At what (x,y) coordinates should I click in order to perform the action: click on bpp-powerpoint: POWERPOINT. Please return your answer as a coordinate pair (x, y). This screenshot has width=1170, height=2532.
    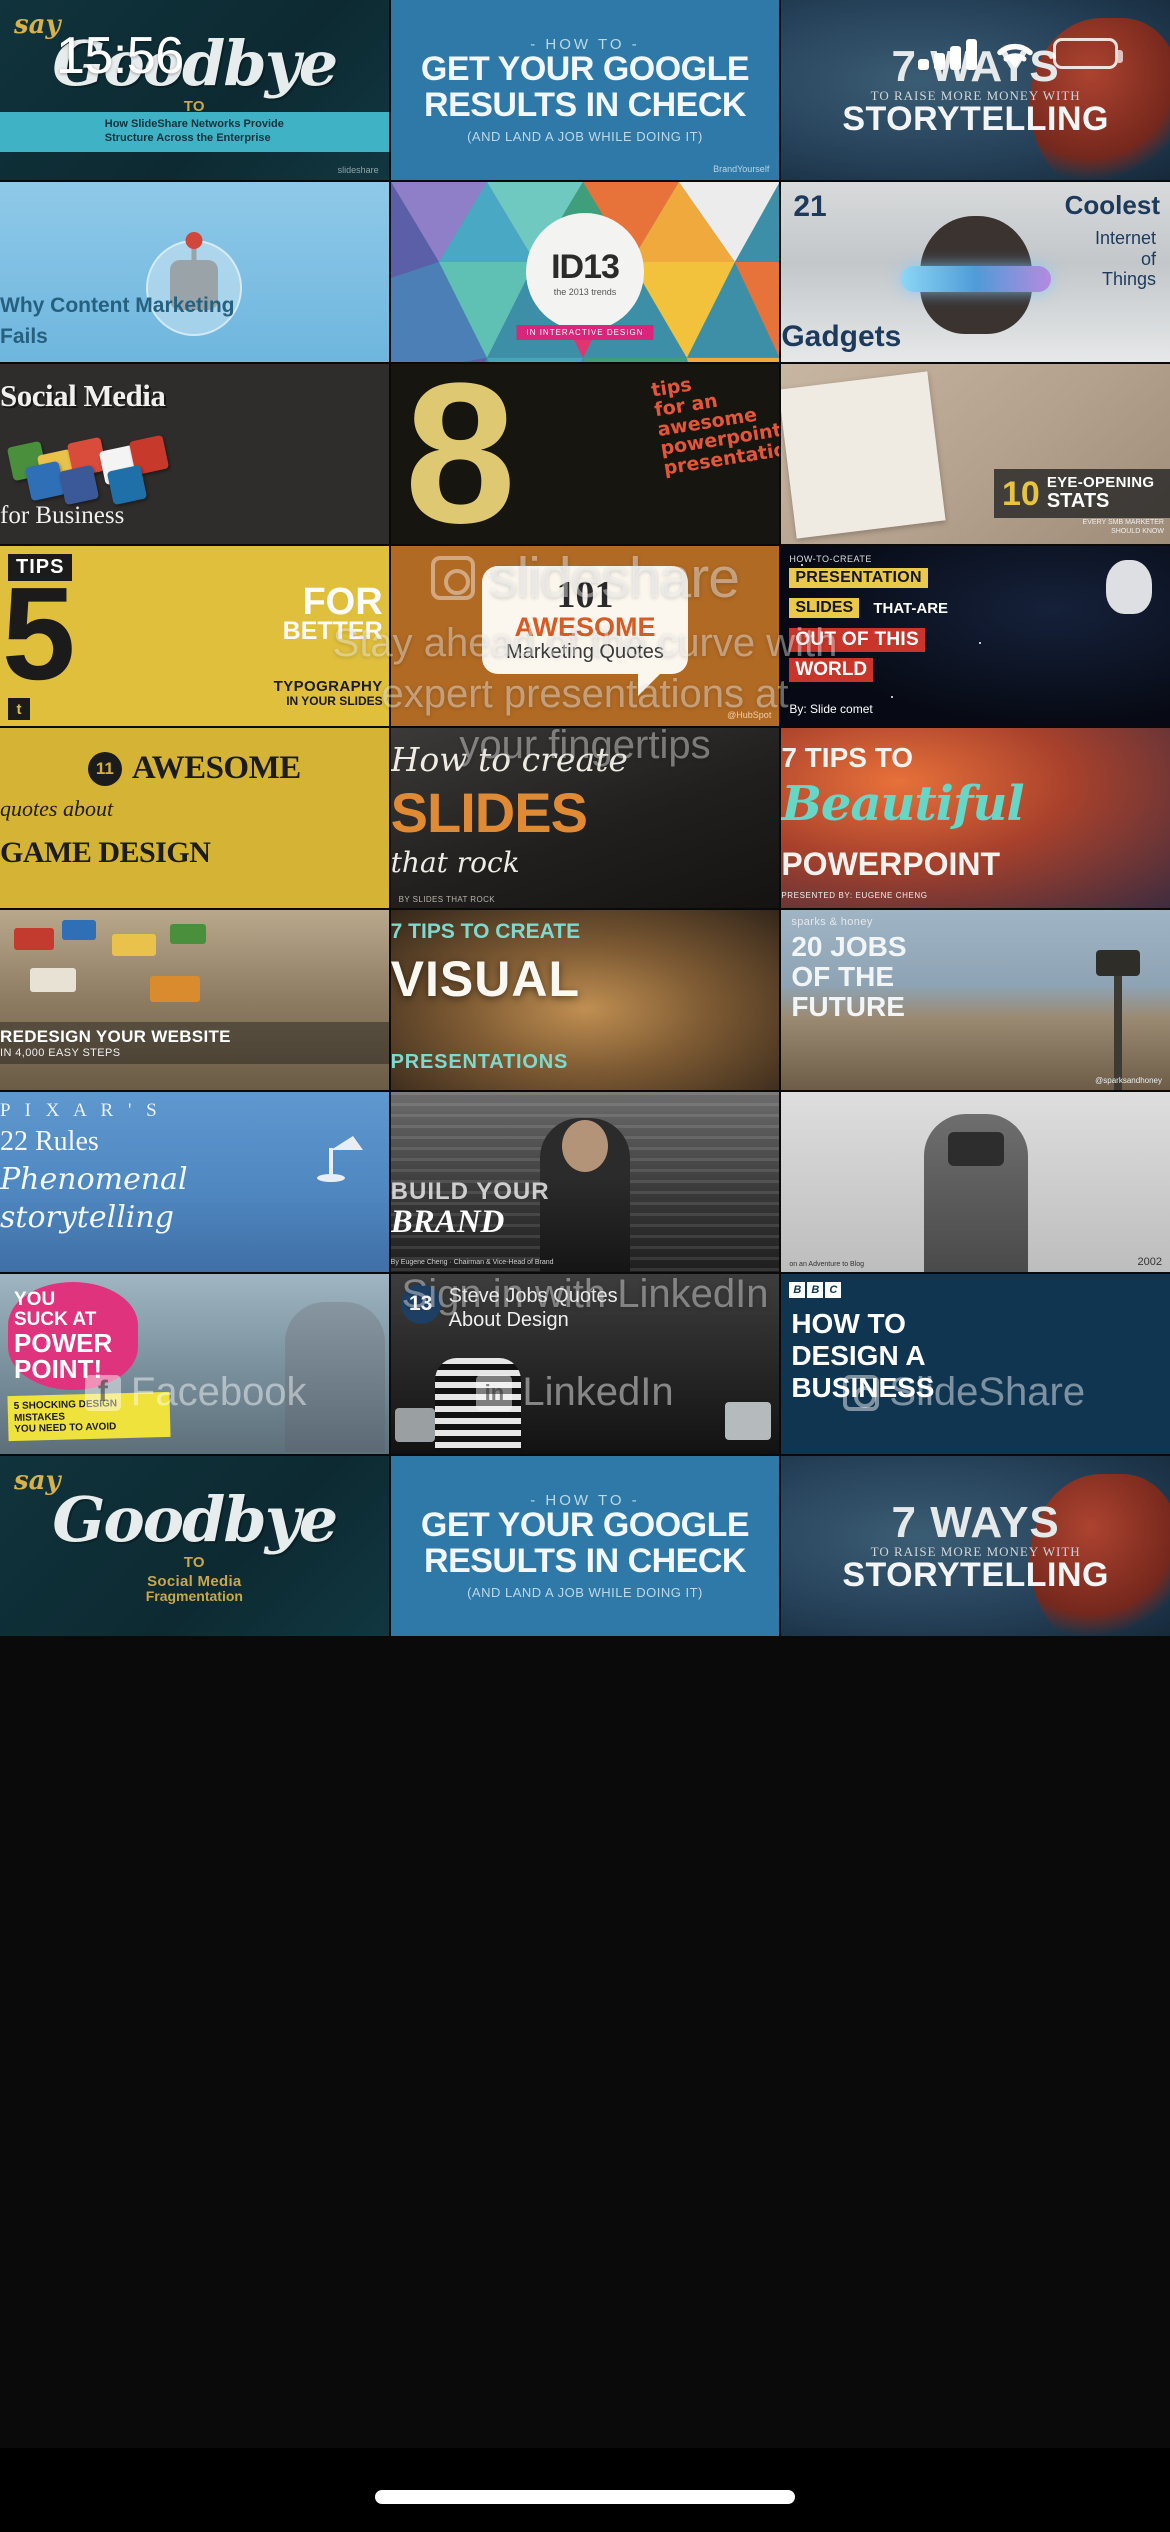
    Looking at the image, I should click on (890, 864).